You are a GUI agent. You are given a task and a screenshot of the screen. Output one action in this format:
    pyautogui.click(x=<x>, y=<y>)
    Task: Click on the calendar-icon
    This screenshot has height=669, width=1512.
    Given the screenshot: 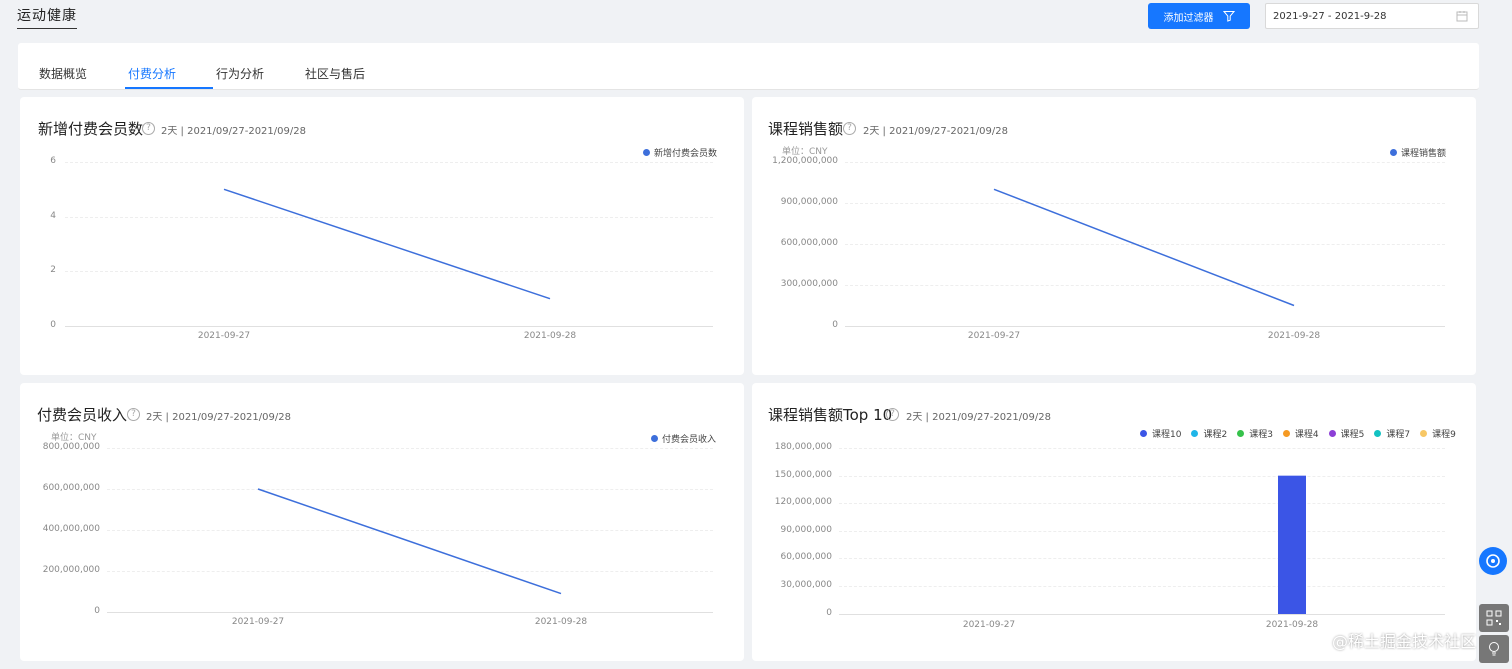 What is the action you would take?
    pyautogui.click(x=1462, y=16)
    